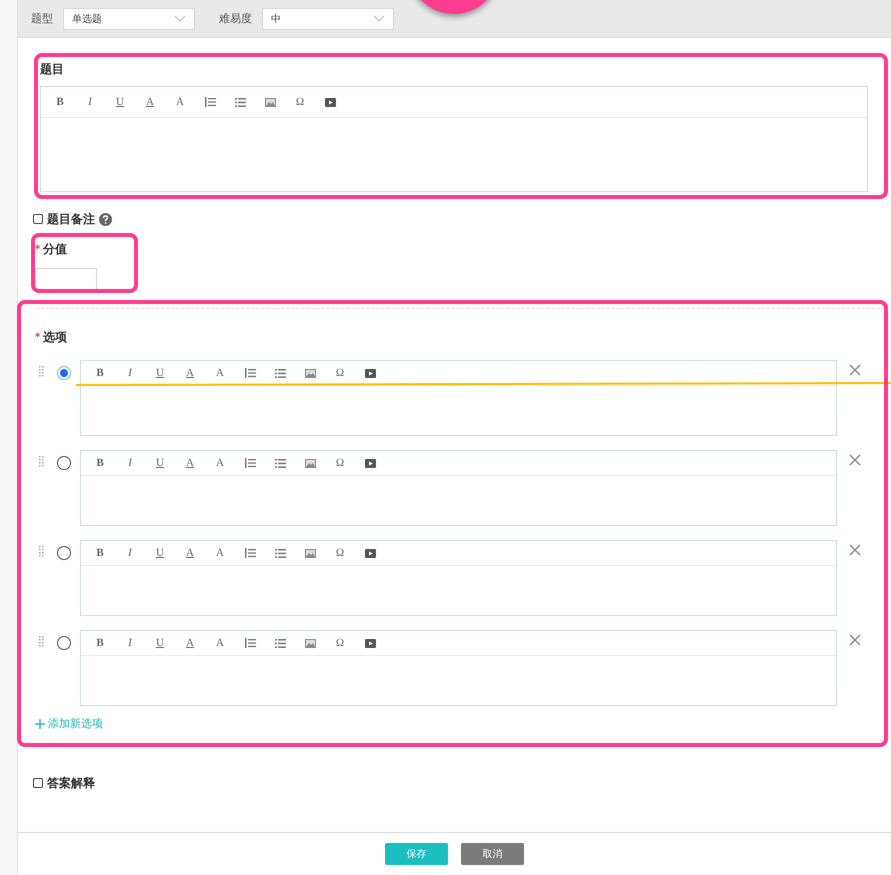  I want to click on select-field: 中, so click(328, 19).